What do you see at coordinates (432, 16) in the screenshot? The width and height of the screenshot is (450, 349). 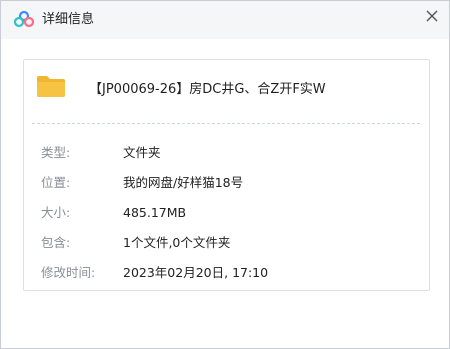 I see `close-icon` at bounding box center [432, 16].